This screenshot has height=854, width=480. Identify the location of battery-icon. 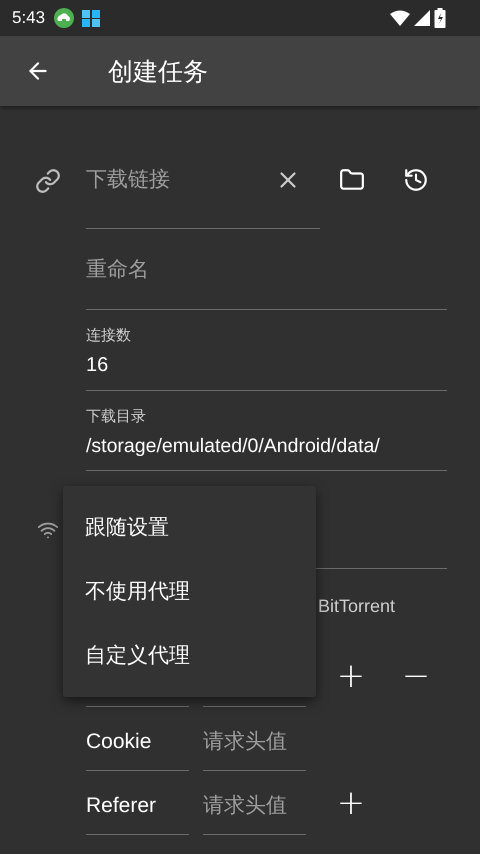
(440, 18).